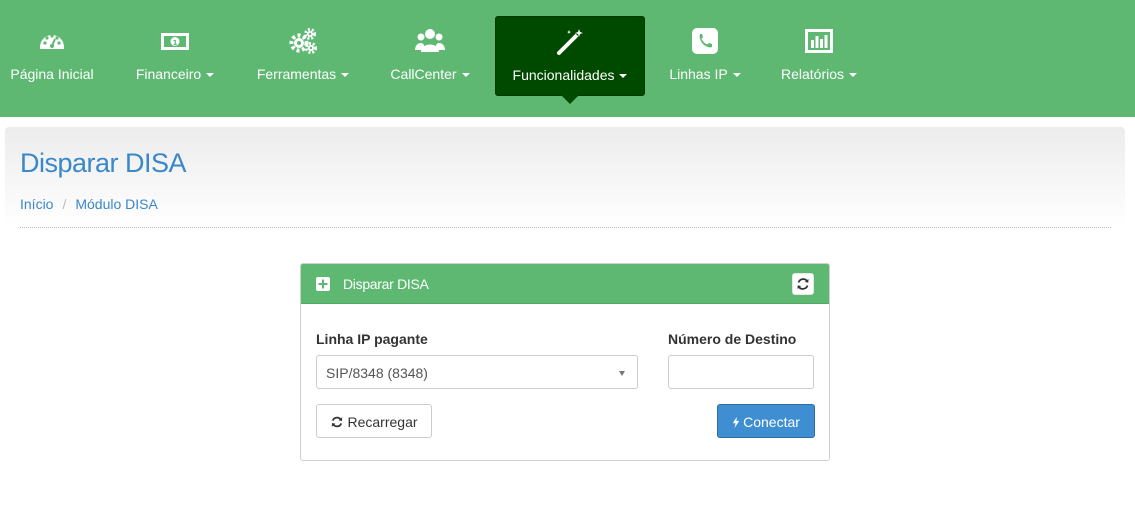  I want to click on nav-item-funcionalidades: Funcionalidades, so click(570, 56).